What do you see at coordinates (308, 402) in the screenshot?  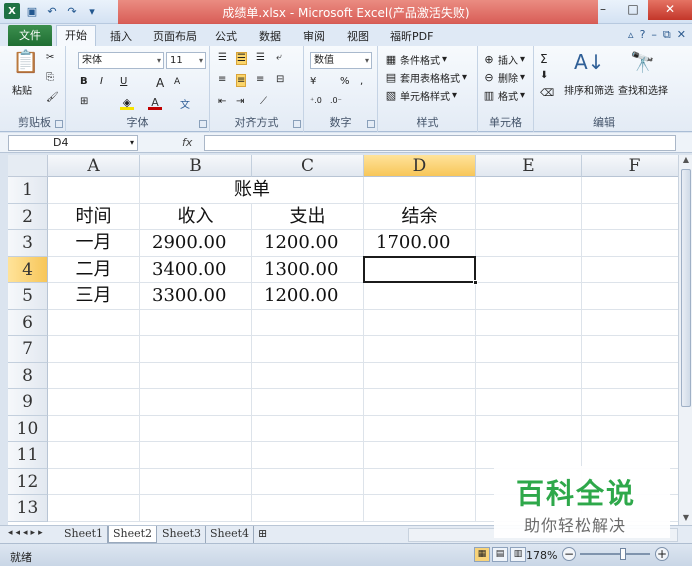 I see `cell-c9` at bounding box center [308, 402].